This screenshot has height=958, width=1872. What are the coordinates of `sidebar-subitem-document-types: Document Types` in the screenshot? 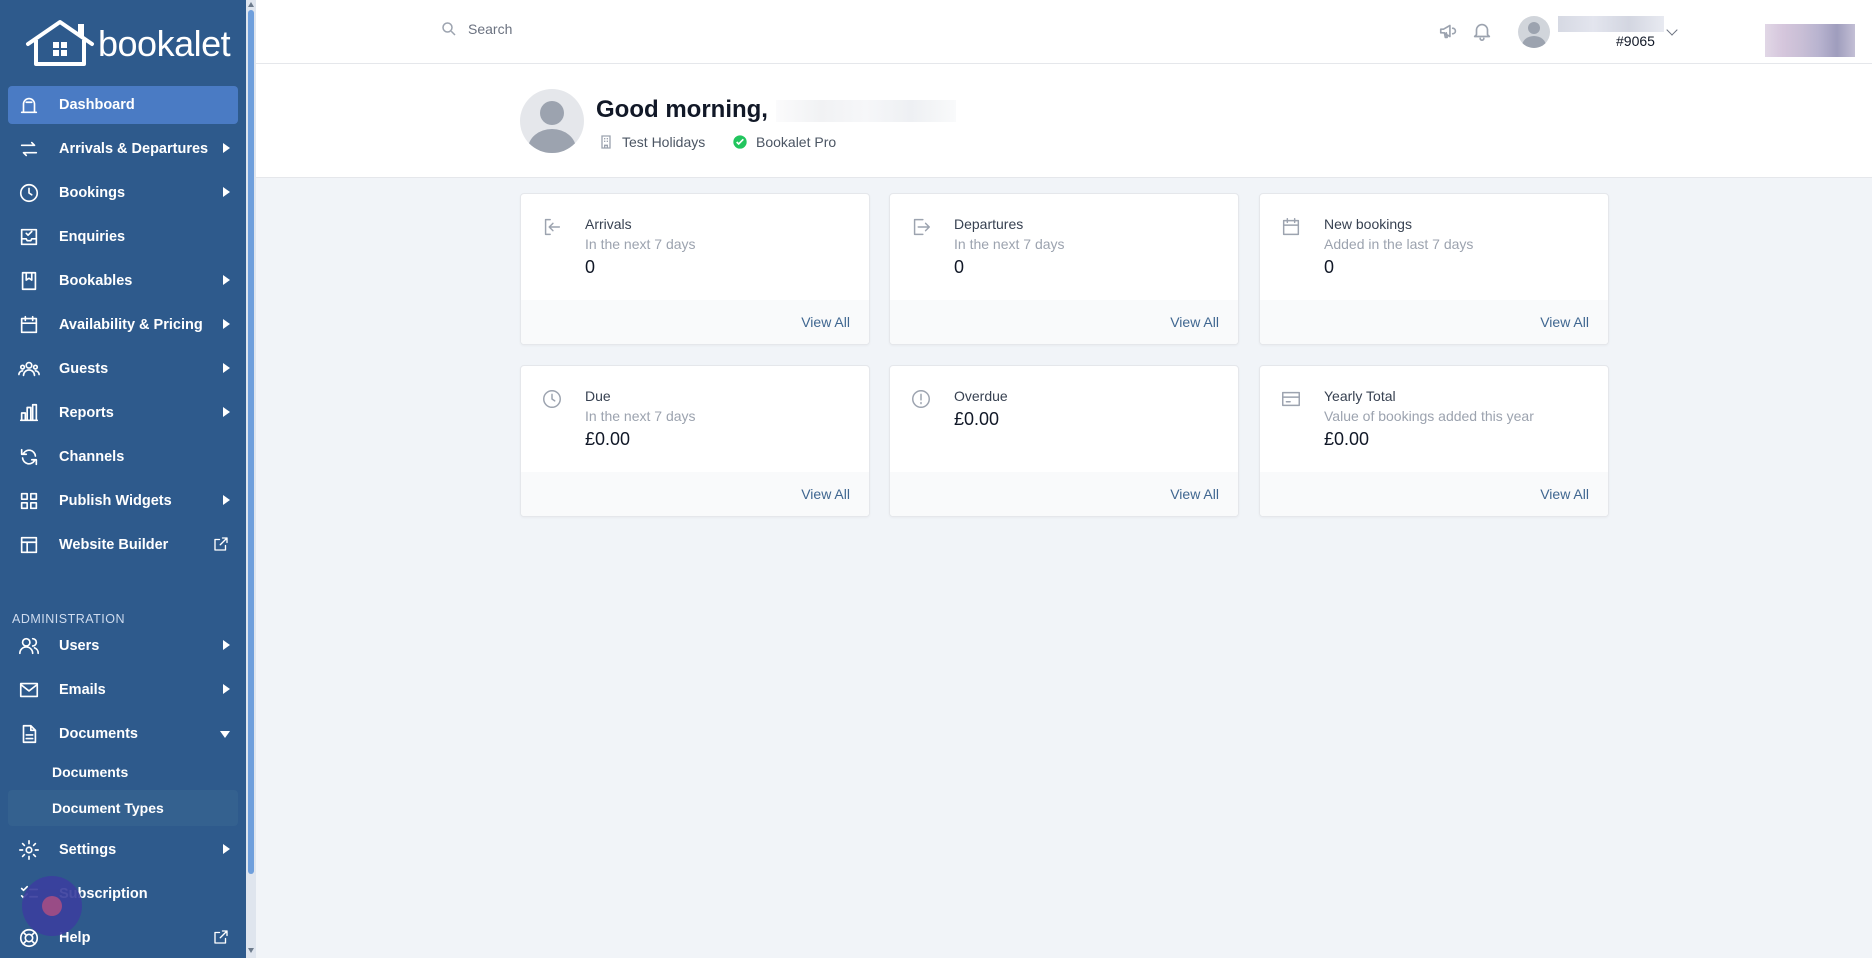 It's located at (123, 808).